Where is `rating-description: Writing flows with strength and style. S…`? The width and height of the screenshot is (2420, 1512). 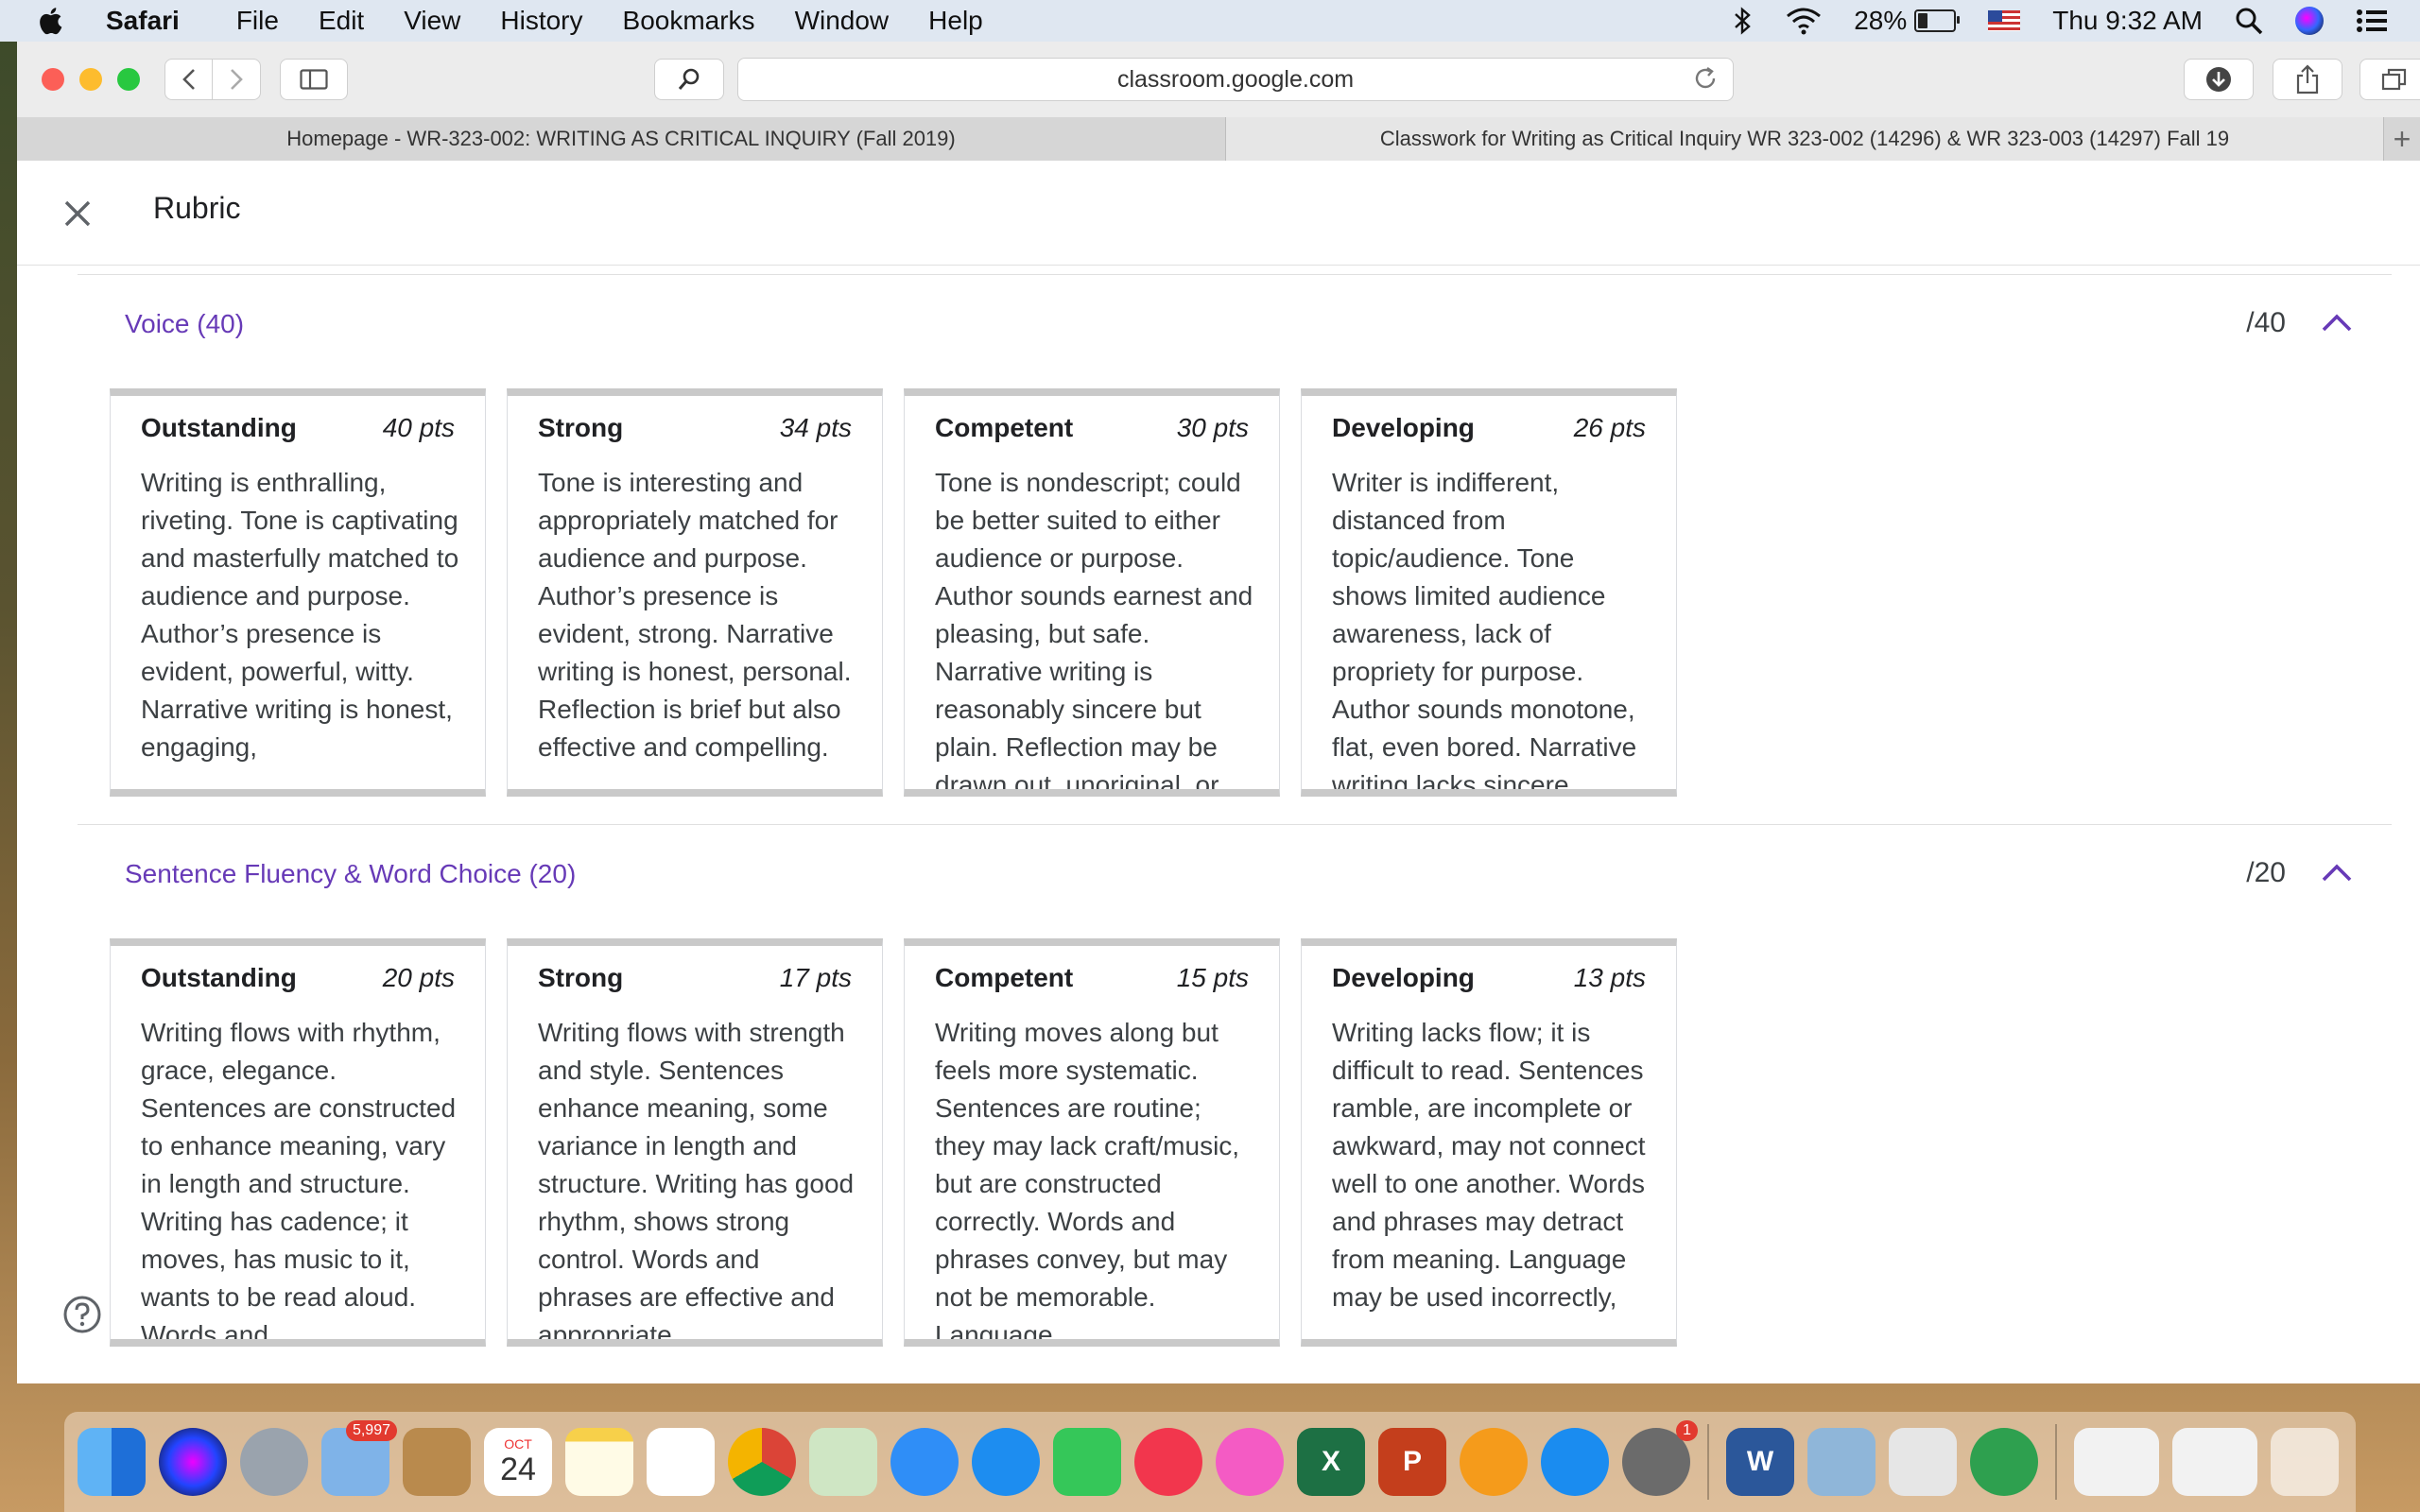 rating-description: Writing flows with strength and style. S… is located at coordinates (696, 1182).